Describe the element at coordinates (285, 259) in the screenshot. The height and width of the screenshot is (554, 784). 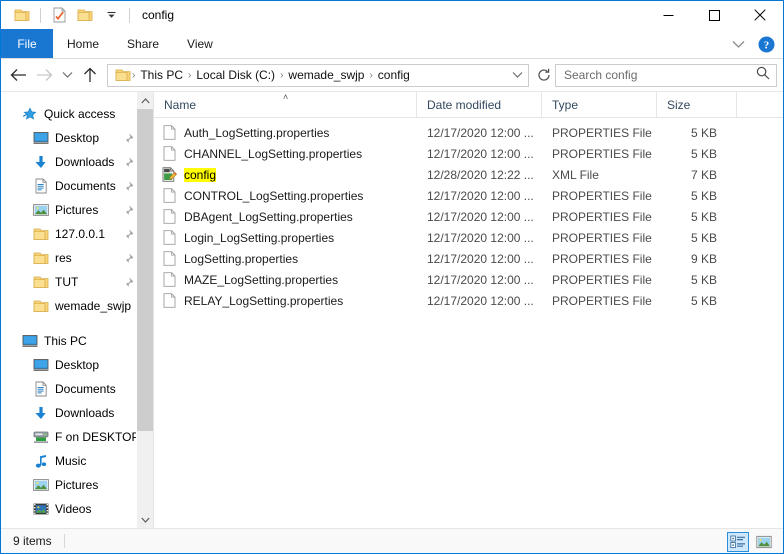
I see `file-name-cell: LogSetting.properties` at that location.